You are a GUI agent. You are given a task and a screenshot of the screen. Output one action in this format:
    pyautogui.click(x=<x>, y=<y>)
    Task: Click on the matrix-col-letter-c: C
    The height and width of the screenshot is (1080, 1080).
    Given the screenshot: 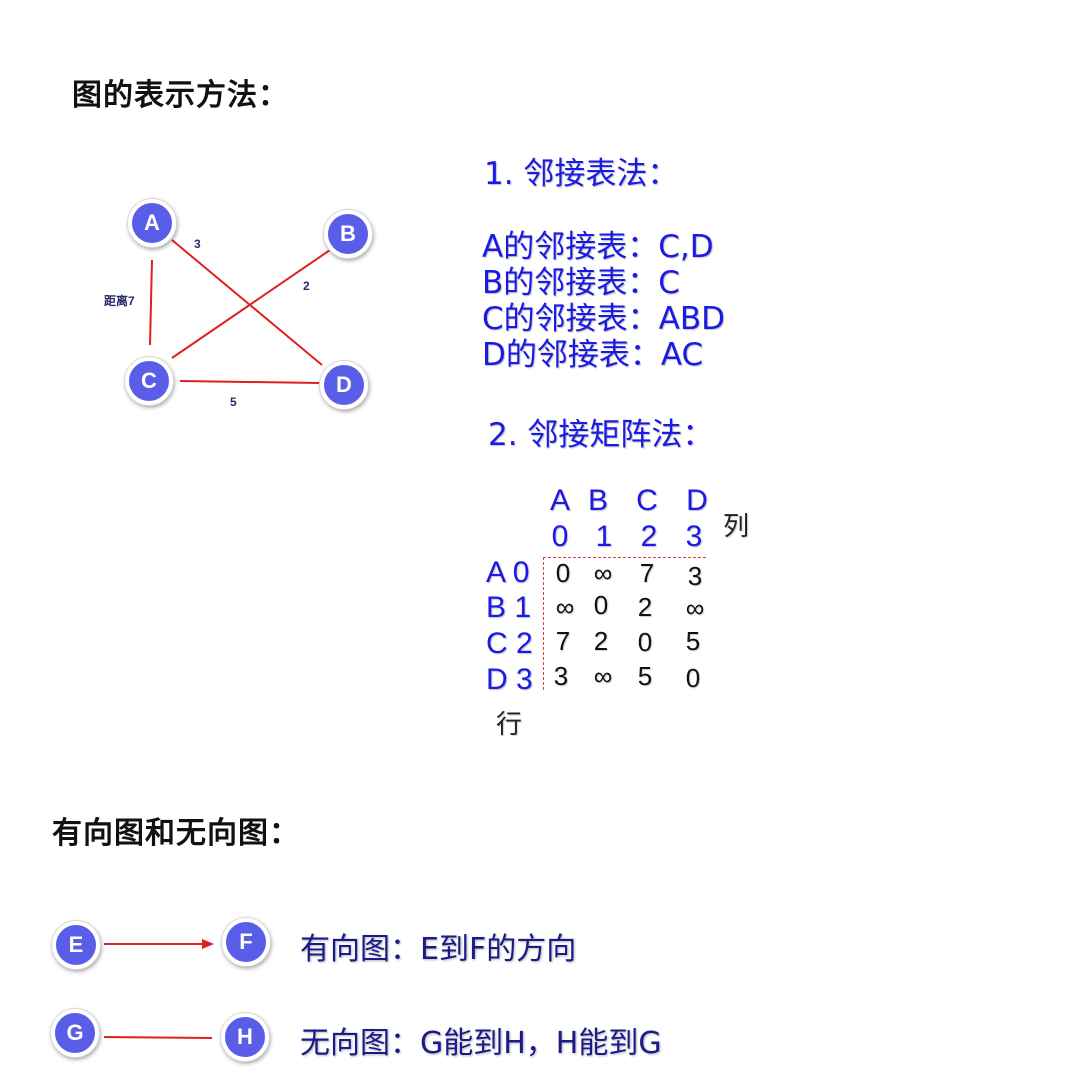 What is the action you would take?
    pyautogui.click(x=647, y=500)
    